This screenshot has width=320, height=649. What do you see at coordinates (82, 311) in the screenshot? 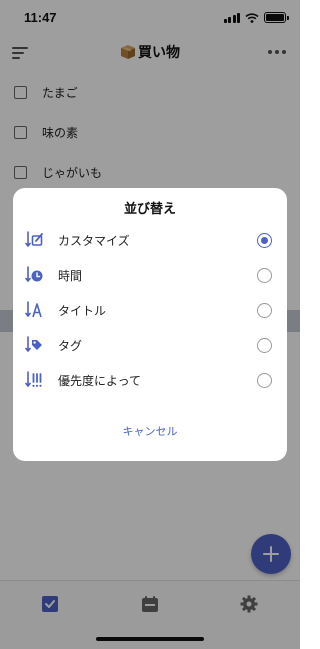
I see `sort-option-label: タイトル` at bounding box center [82, 311].